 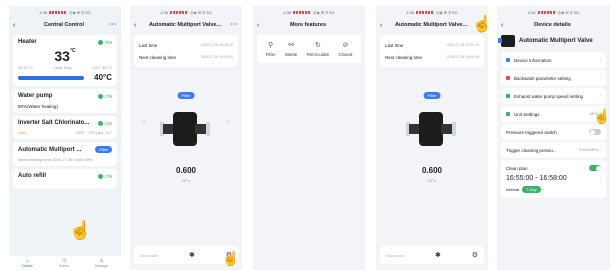 I want to click on last-time-value: 2025.17.36 19:29:19, so click(x=462, y=45).